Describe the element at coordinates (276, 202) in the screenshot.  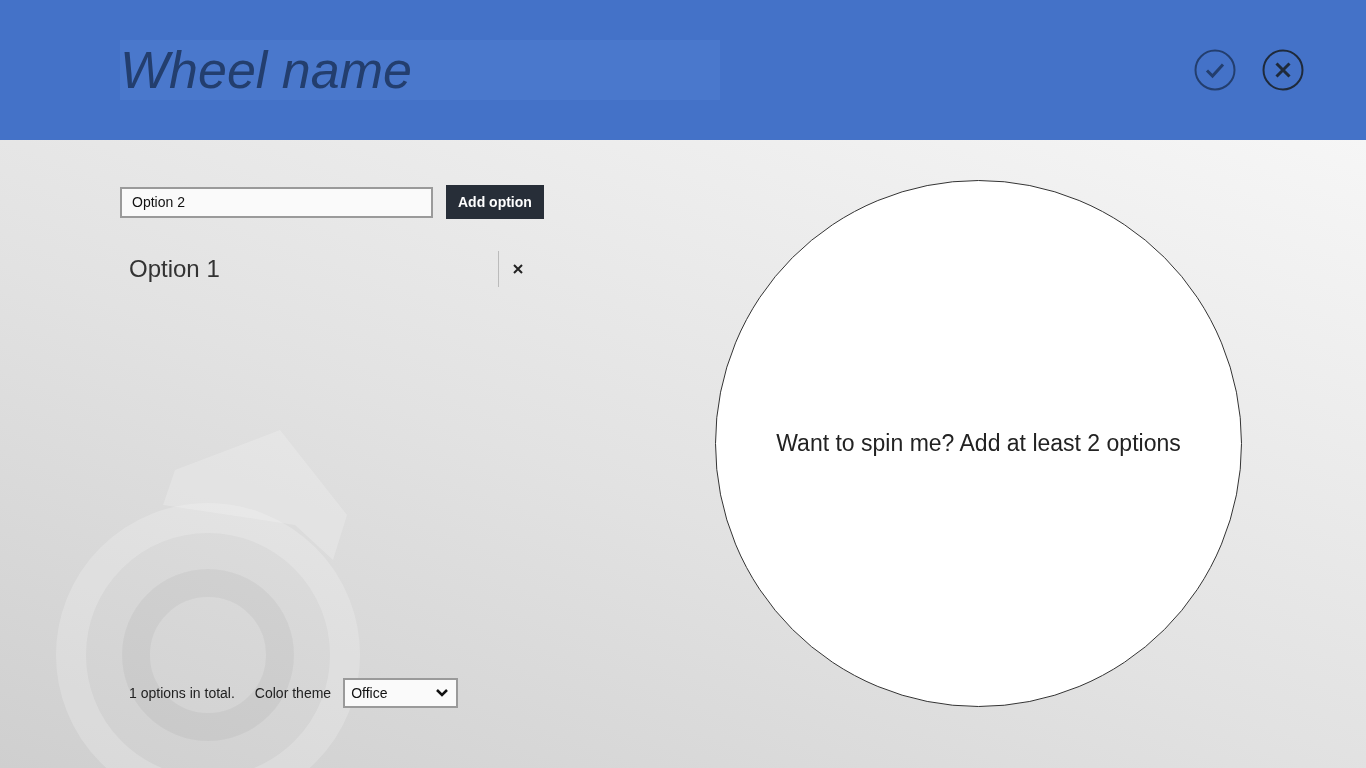
I see `option-input-field: Option 2` at that location.